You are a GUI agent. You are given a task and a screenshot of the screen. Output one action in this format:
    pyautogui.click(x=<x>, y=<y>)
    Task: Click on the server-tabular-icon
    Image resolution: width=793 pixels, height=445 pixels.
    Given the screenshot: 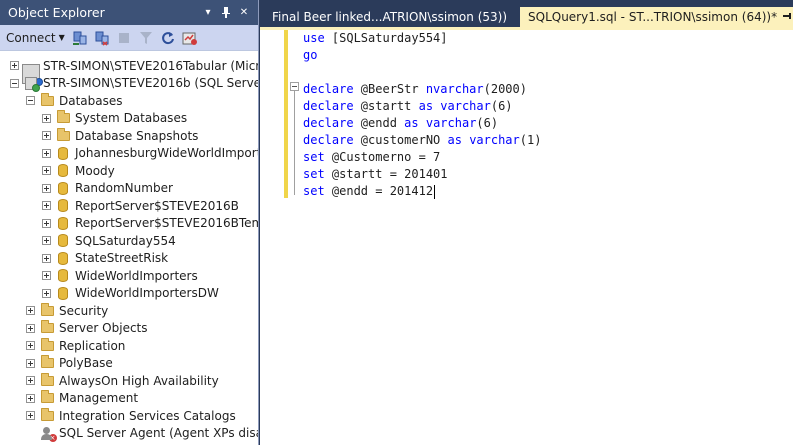 What is the action you would take?
    pyautogui.click(x=32, y=72)
    